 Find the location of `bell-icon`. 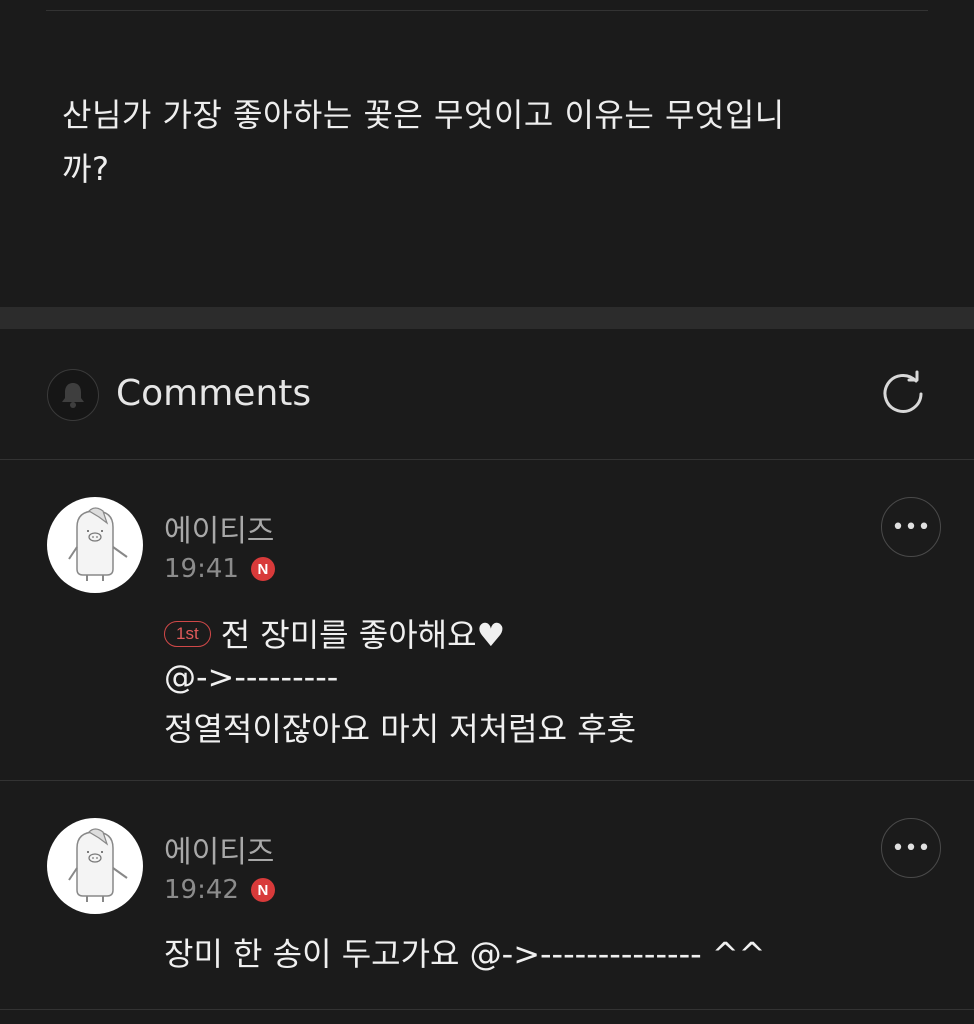

bell-icon is located at coordinates (73, 395).